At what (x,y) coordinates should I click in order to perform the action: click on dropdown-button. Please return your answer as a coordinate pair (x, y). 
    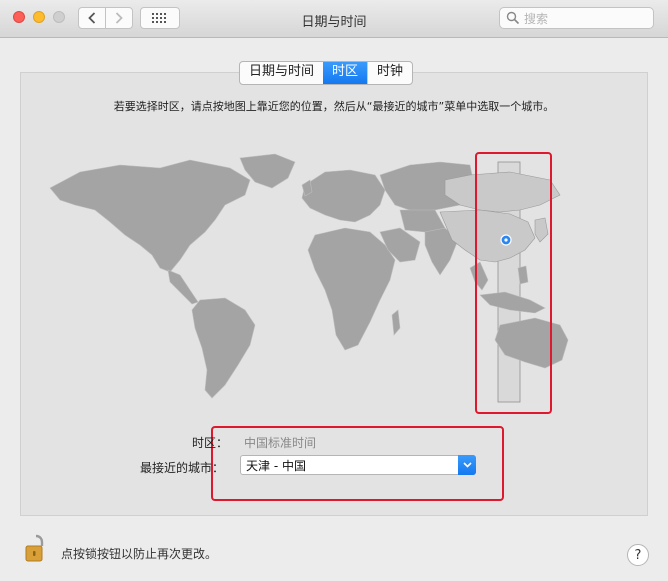
    Looking at the image, I should click on (467, 465).